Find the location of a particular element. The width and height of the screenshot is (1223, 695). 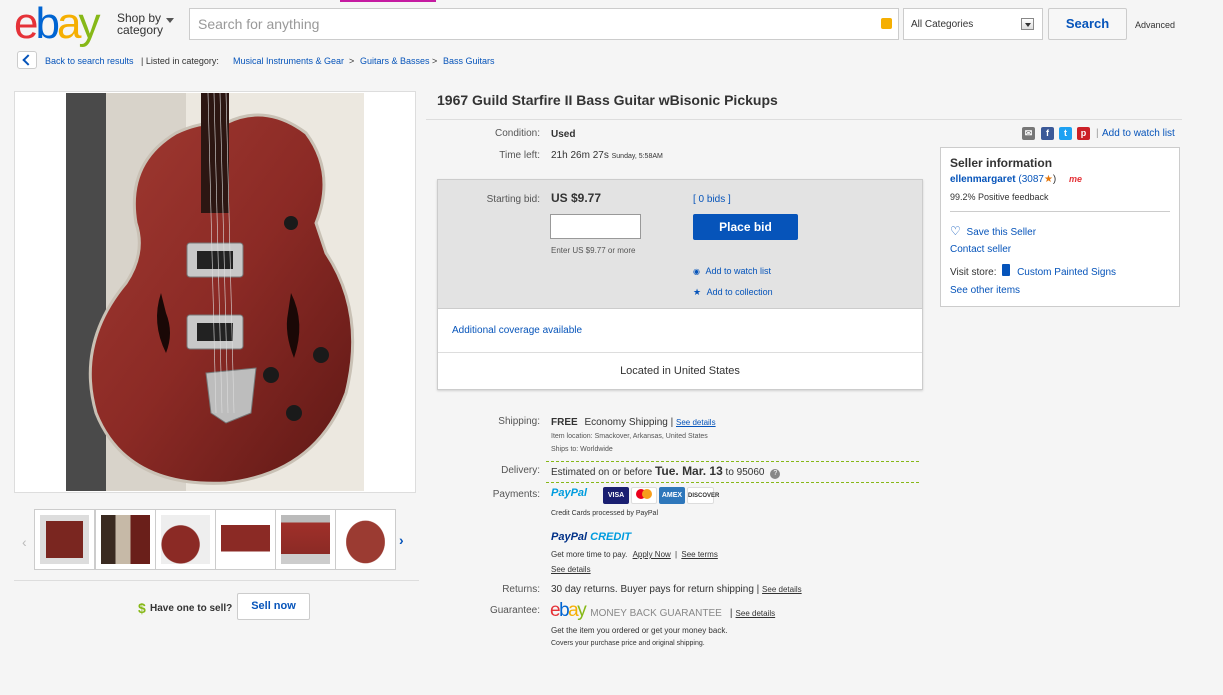

ebay-logo: ebay is located at coordinates (57, 24).